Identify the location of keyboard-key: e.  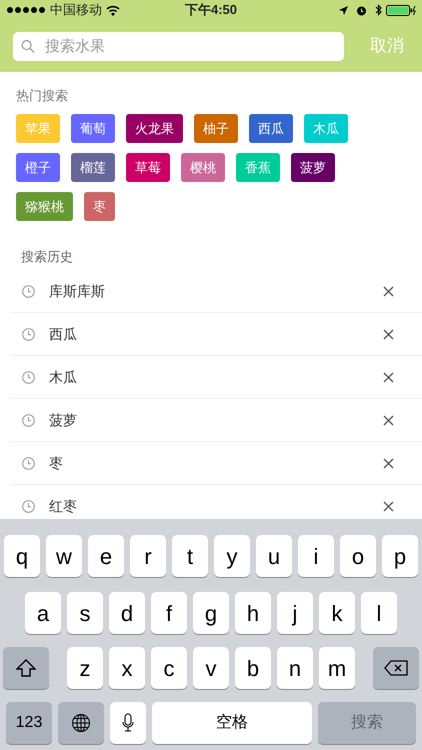
(106, 556).